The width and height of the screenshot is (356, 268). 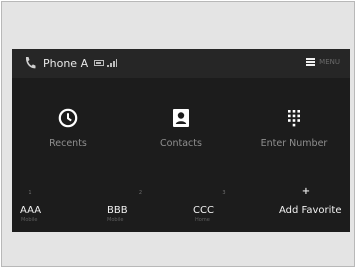 What do you see at coordinates (112, 63) in the screenshot?
I see `signal-strength-icon` at bounding box center [112, 63].